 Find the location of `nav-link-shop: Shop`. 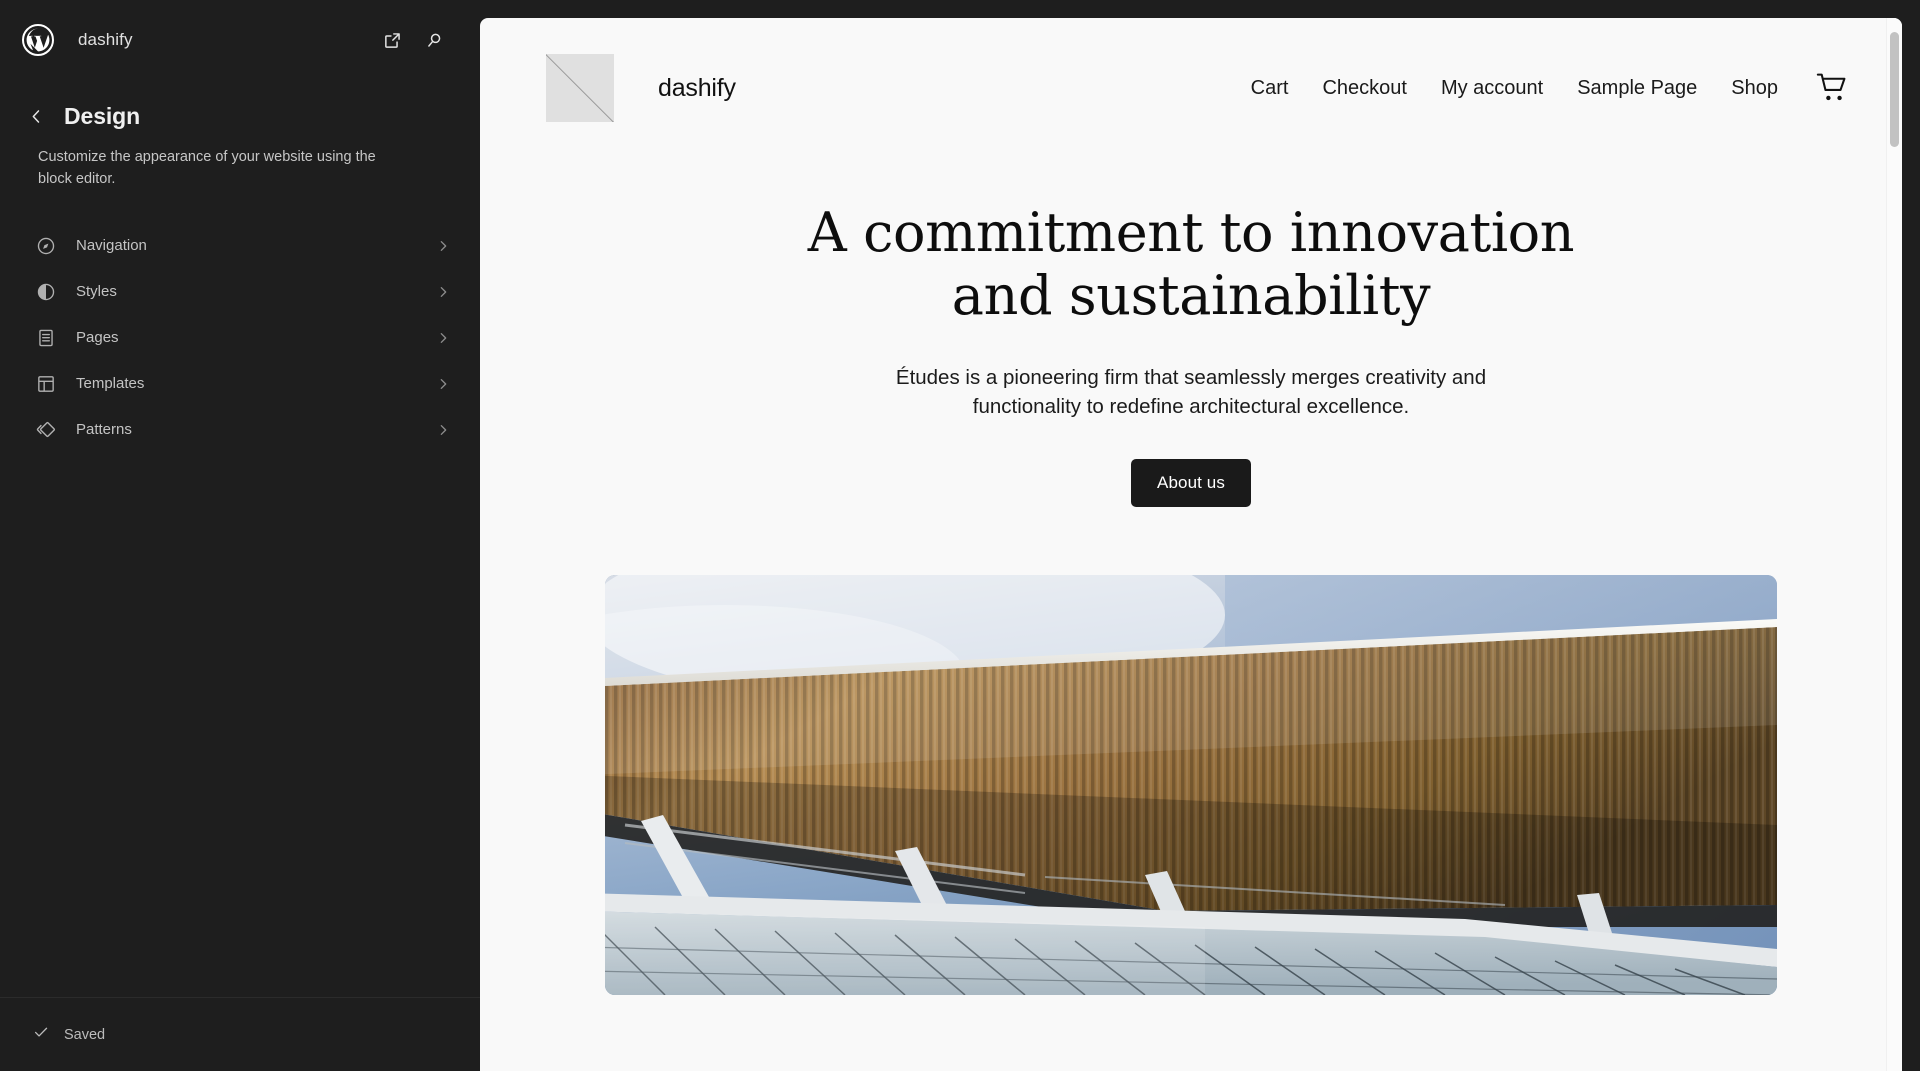

nav-link-shop: Shop is located at coordinates (1754, 88).